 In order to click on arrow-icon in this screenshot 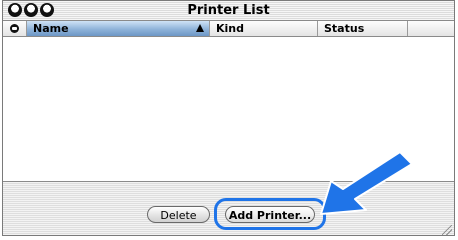, I will do `click(366, 183)`.